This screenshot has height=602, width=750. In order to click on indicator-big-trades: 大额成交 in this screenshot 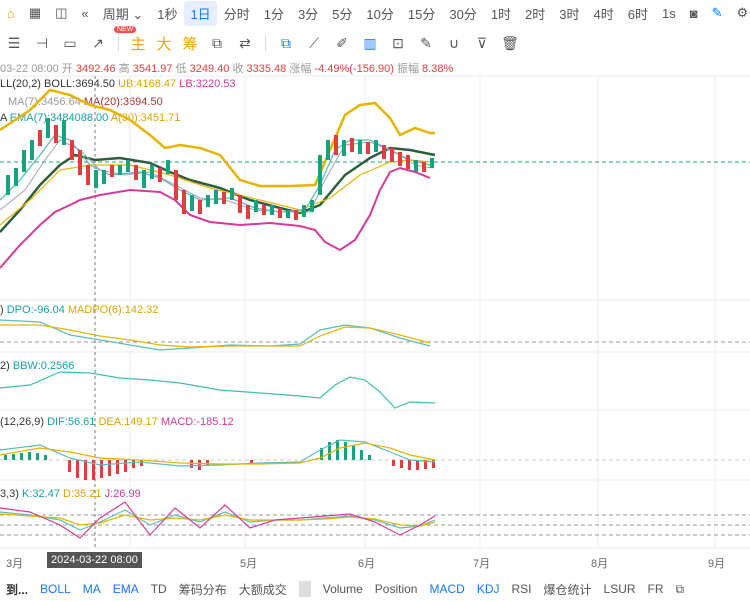, I will do `click(263, 589)`.